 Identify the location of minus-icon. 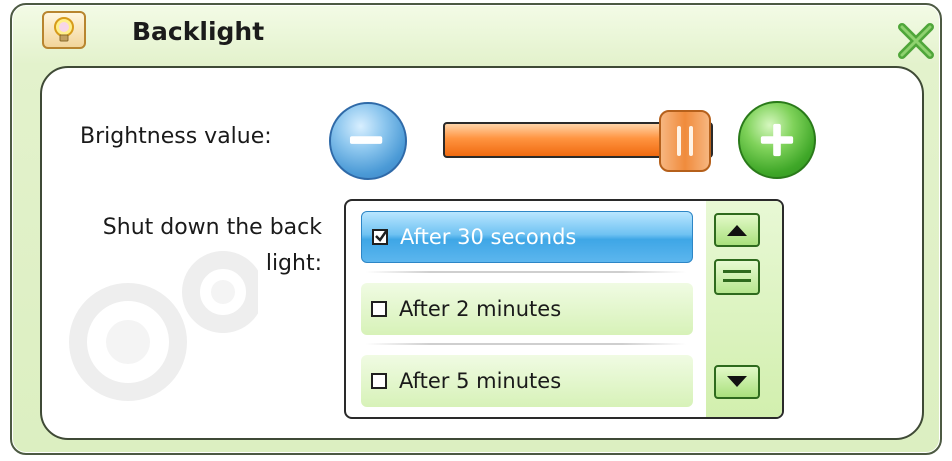
(368, 141).